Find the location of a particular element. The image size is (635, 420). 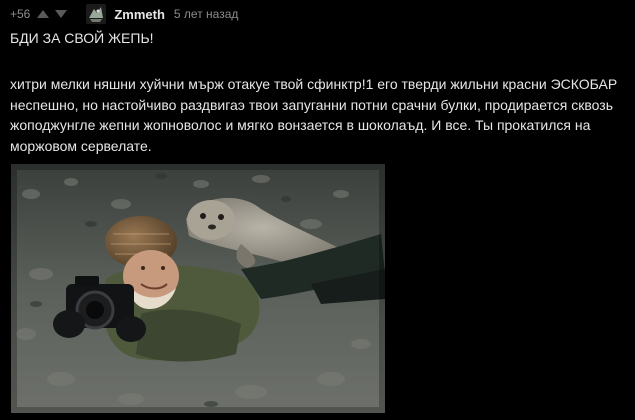

comment-rating: +56 is located at coordinates (20, 14).